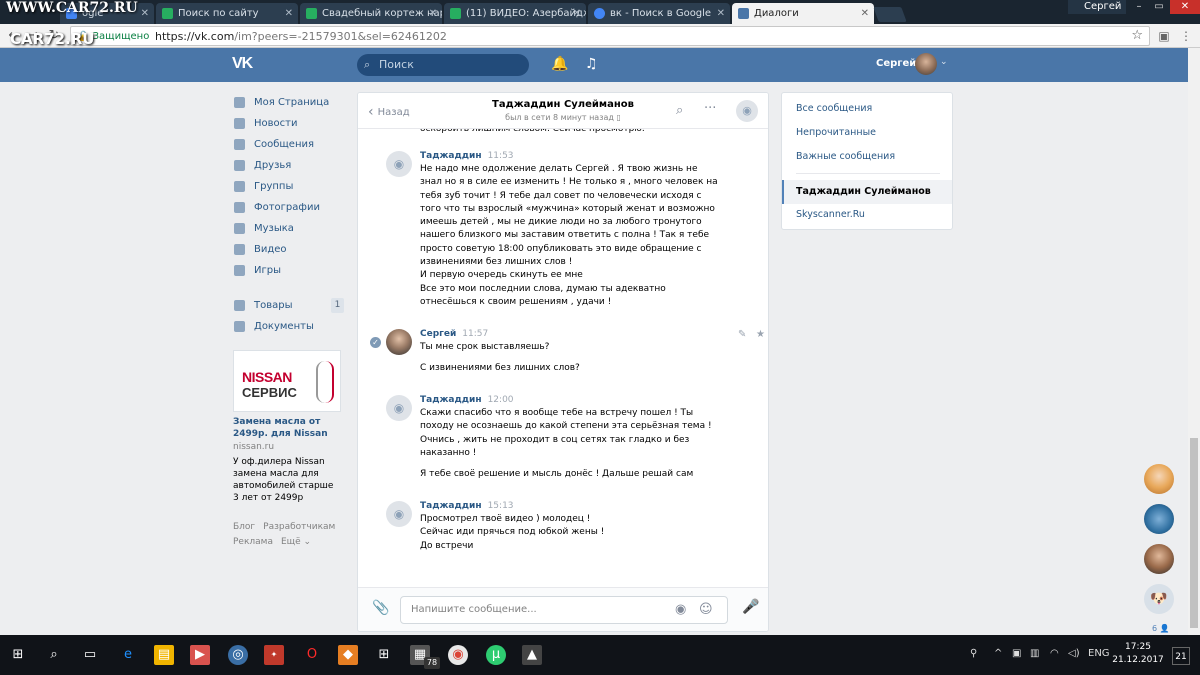  What do you see at coordinates (890, 14) in the screenshot?
I see `new-tab-button` at bounding box center [890, 14].